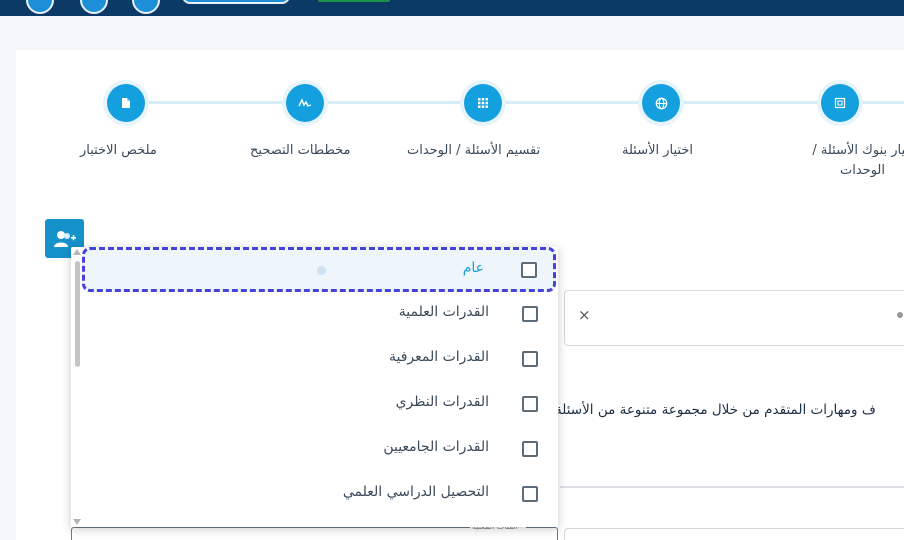 The height and width of the screenshot is (540, 904). What do you see at coordinates (842, 160) in the screenshot?
I see `step-banks-label: اختيار بنوك الأسئلة / الوحدات` at bounding box center [842, 160].